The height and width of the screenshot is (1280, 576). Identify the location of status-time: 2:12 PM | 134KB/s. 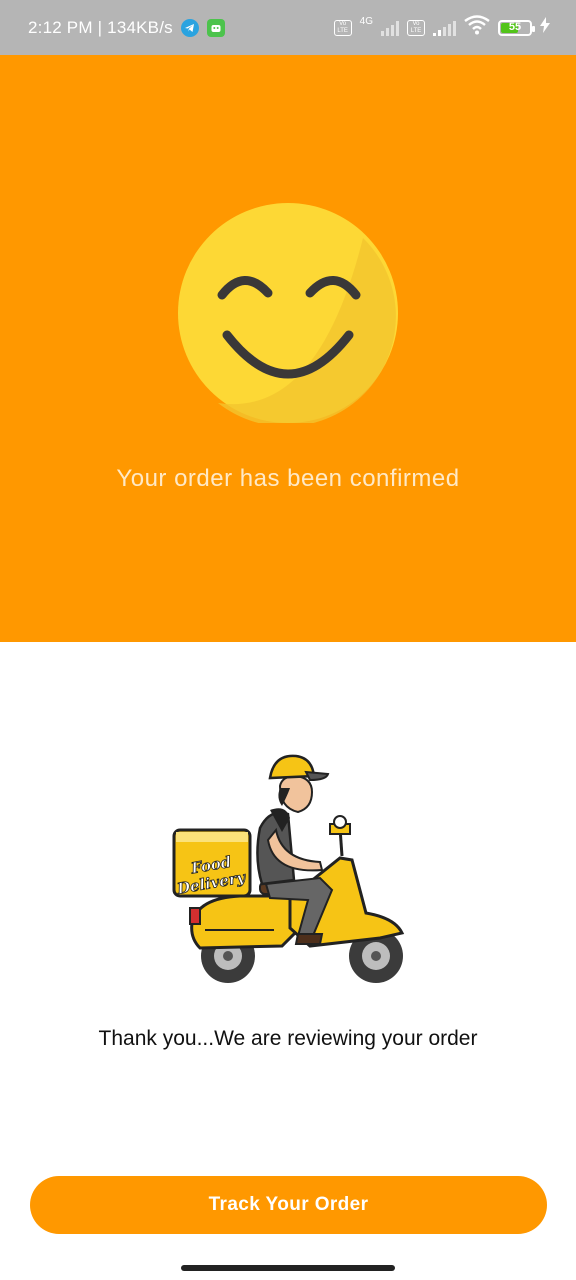
(100, 27).